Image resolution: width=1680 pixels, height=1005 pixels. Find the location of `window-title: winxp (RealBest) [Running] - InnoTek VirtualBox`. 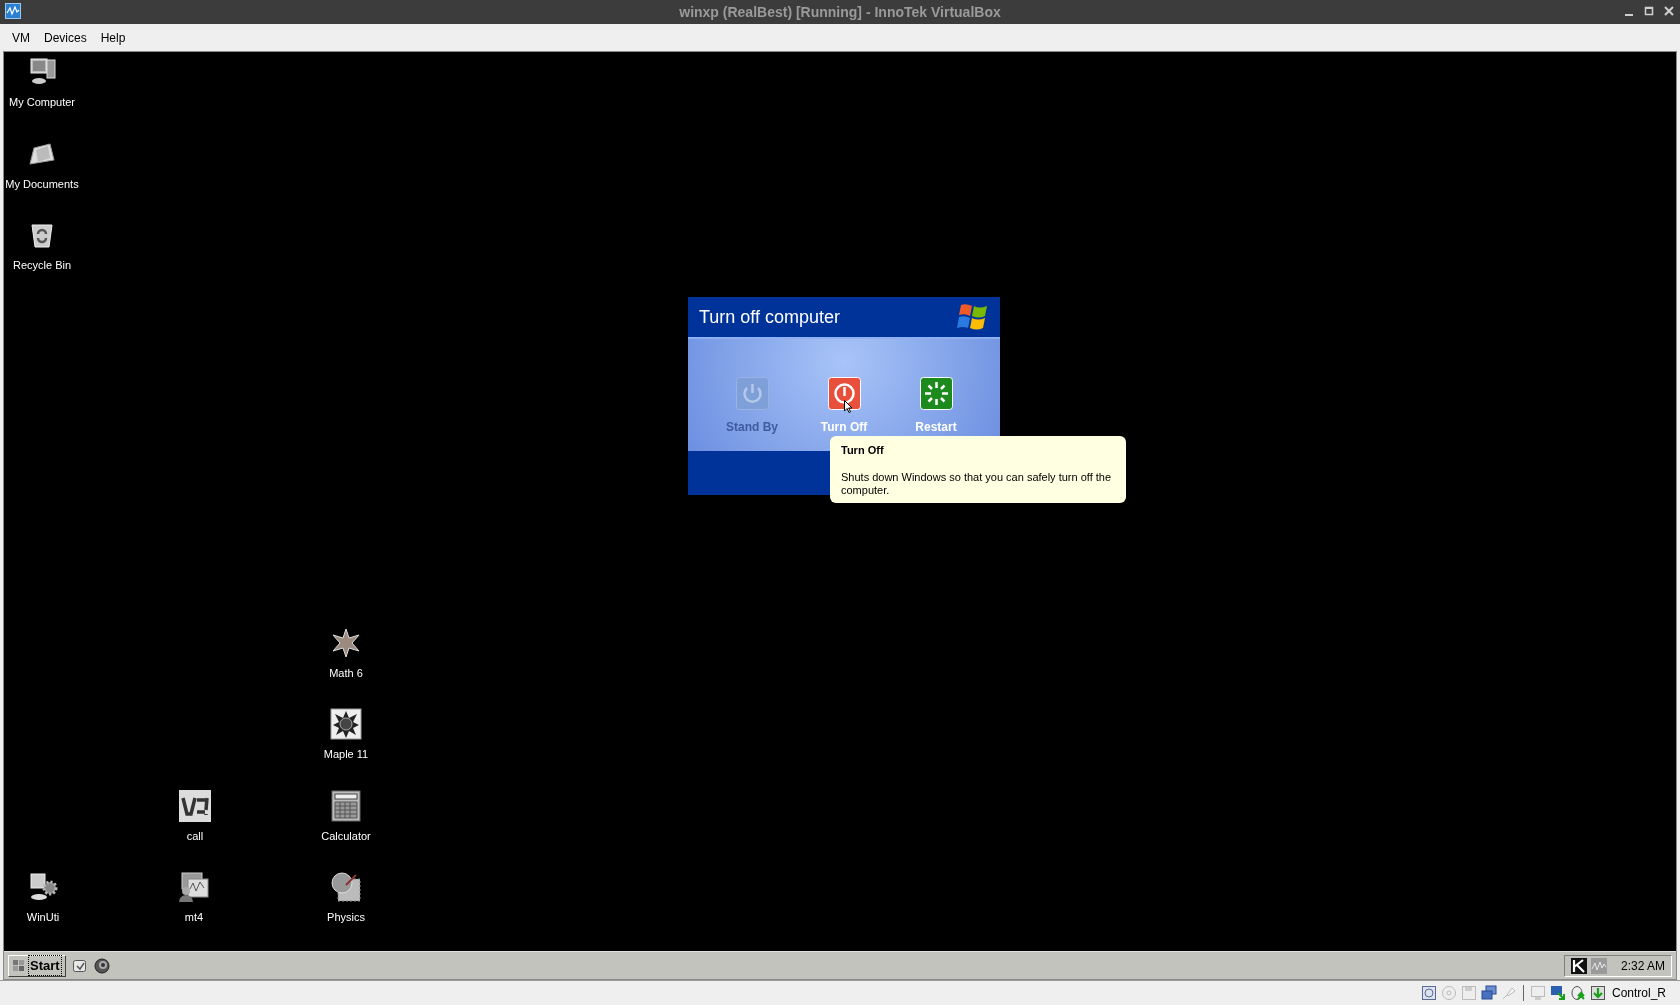

window-title: winxp (RealBest) [Running] - InnoTek VirtualBox is located at coordinates (840, 12).